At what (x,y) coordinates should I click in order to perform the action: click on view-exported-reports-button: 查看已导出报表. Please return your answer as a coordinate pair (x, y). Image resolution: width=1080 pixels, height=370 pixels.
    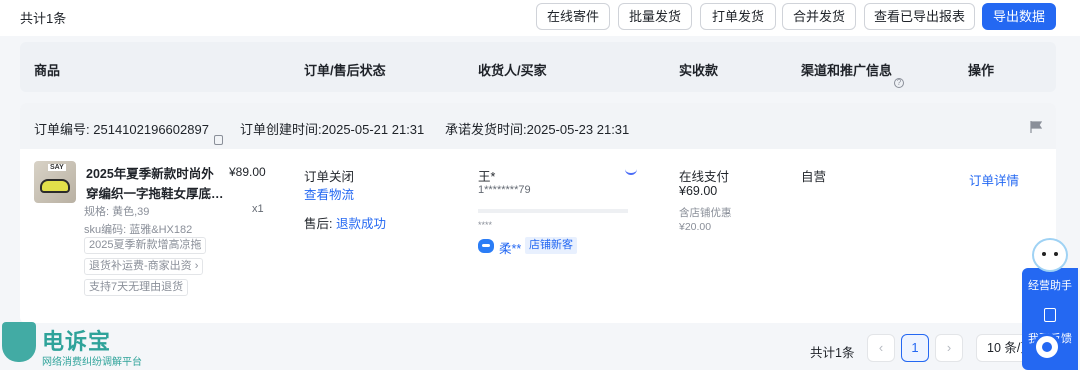
    Looking at the image, I should click on (919, 16).